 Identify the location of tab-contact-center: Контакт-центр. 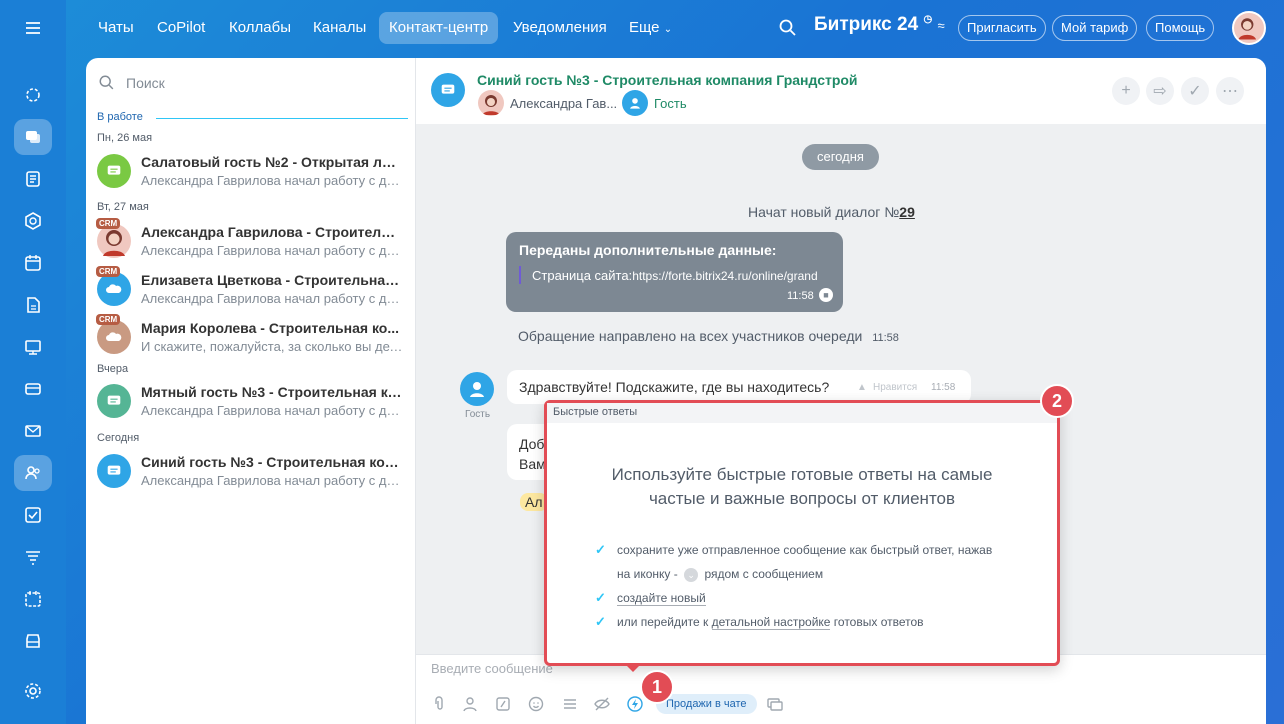
(439, 28).